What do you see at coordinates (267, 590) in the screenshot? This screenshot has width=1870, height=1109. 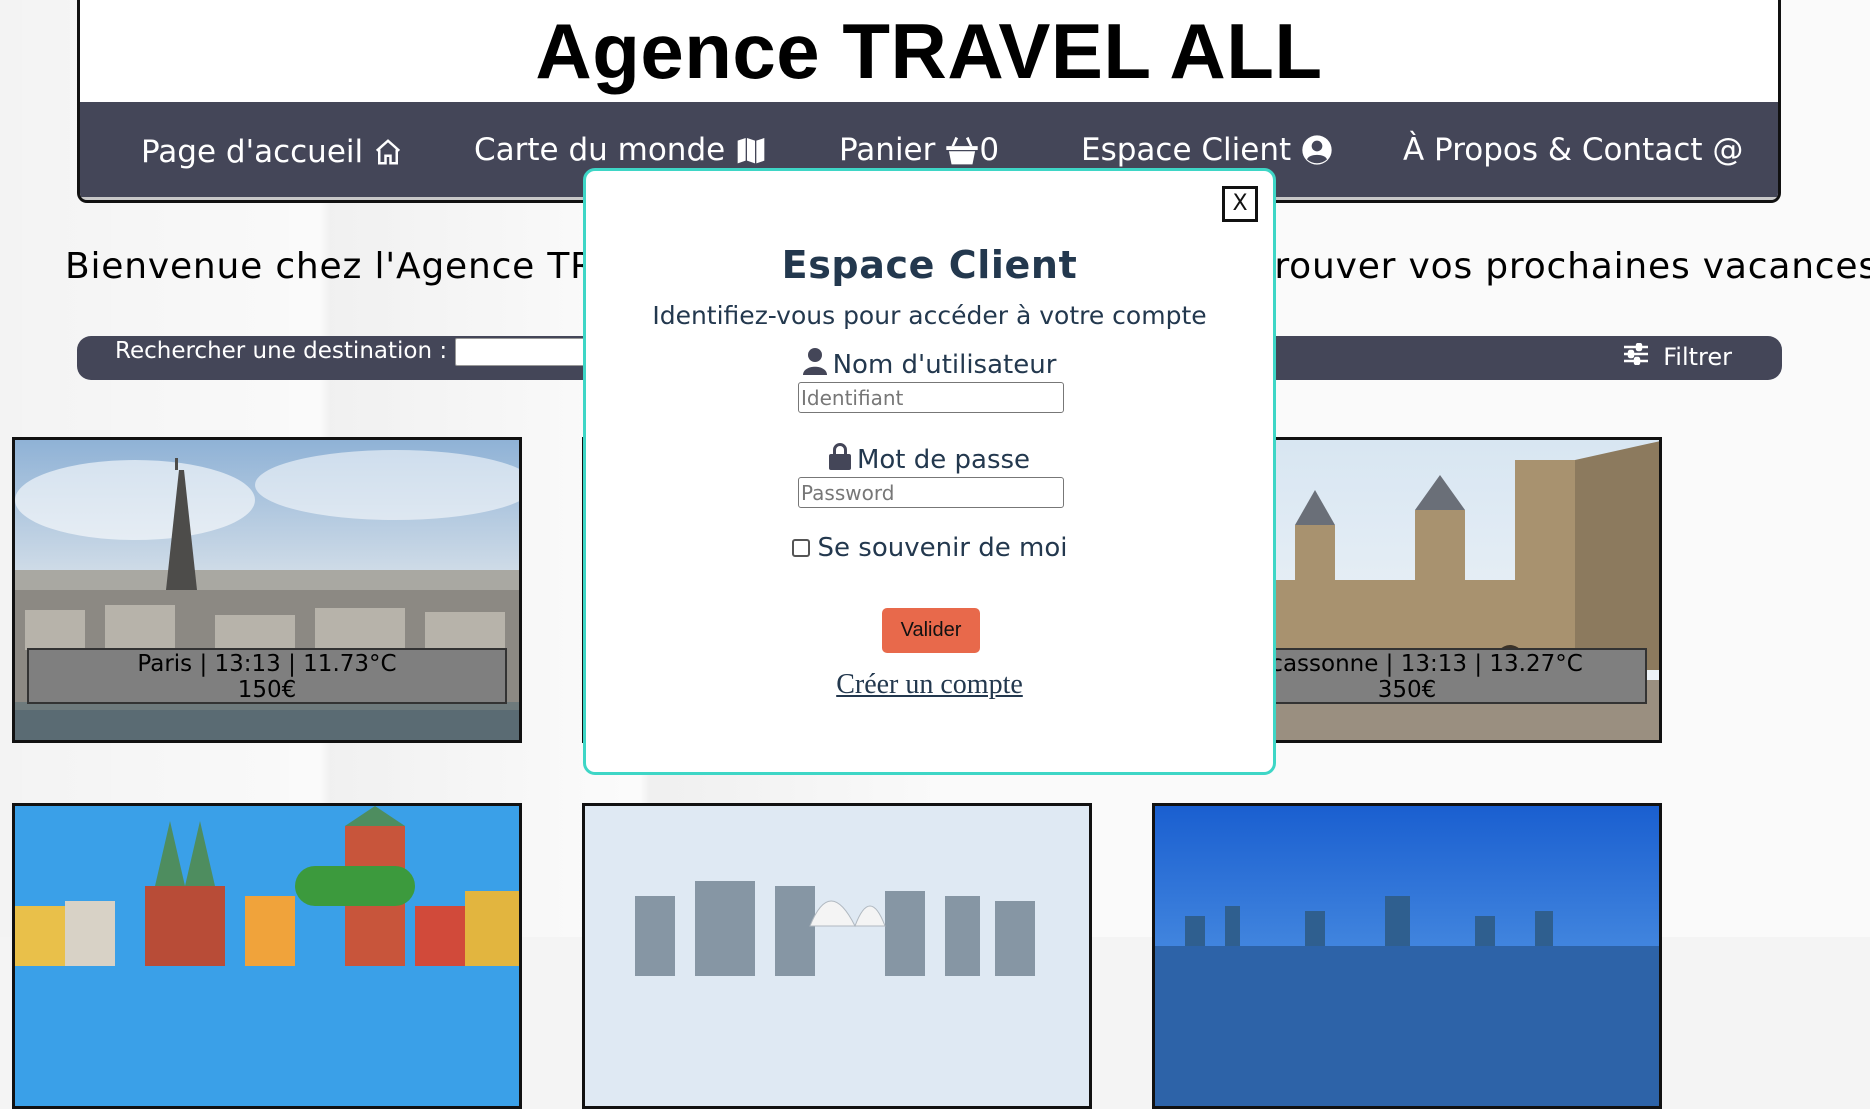 I see `destination-card: Paris | 13:13 | 11.73°C 150€` at bounding box center [267, 590].